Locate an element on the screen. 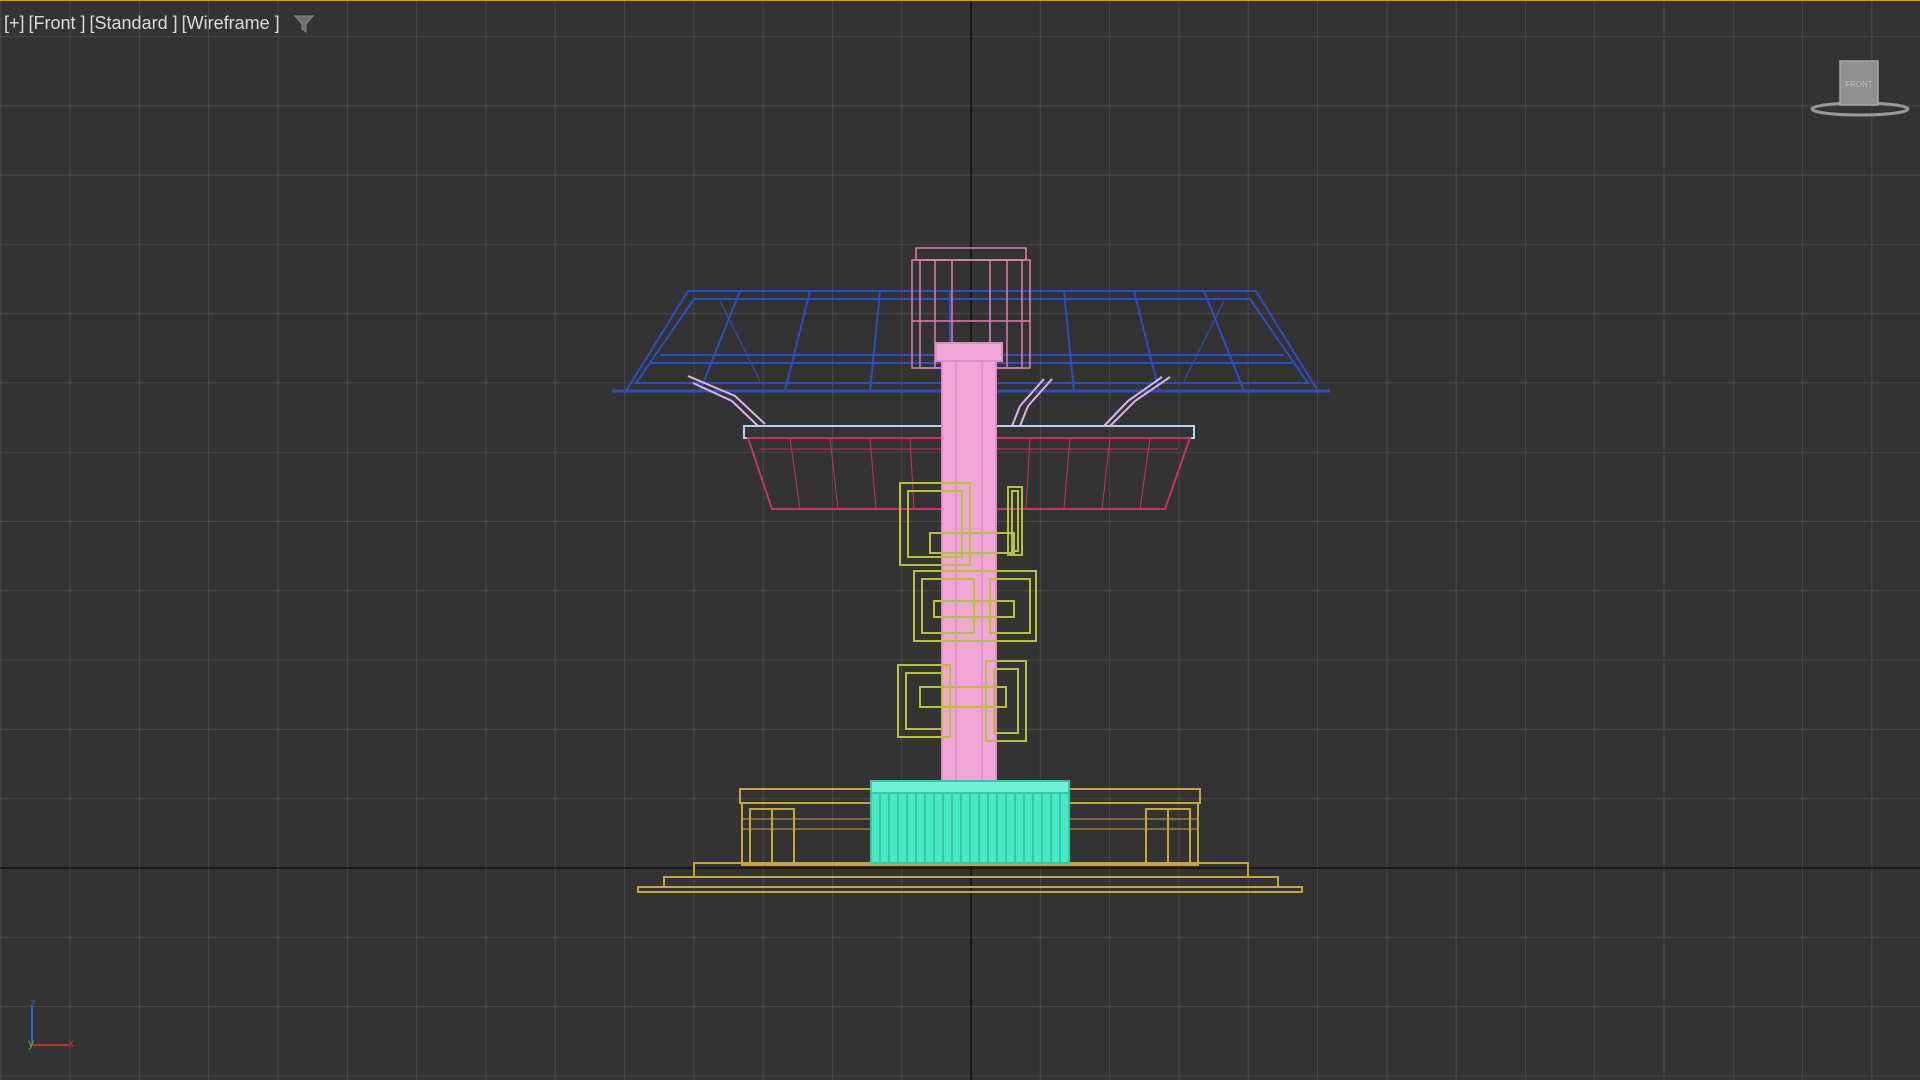 This screenshot has width=1920, height=1080. axis-label-x: x is located at coordinates (71, 1043).